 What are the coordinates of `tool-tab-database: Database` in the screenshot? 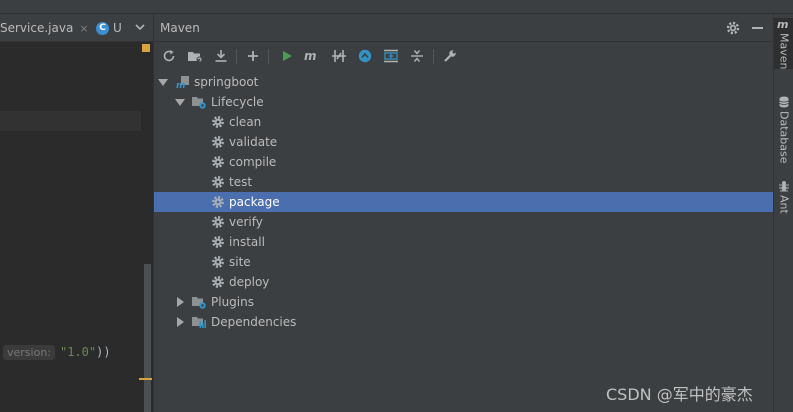 It's located at (783, 130).